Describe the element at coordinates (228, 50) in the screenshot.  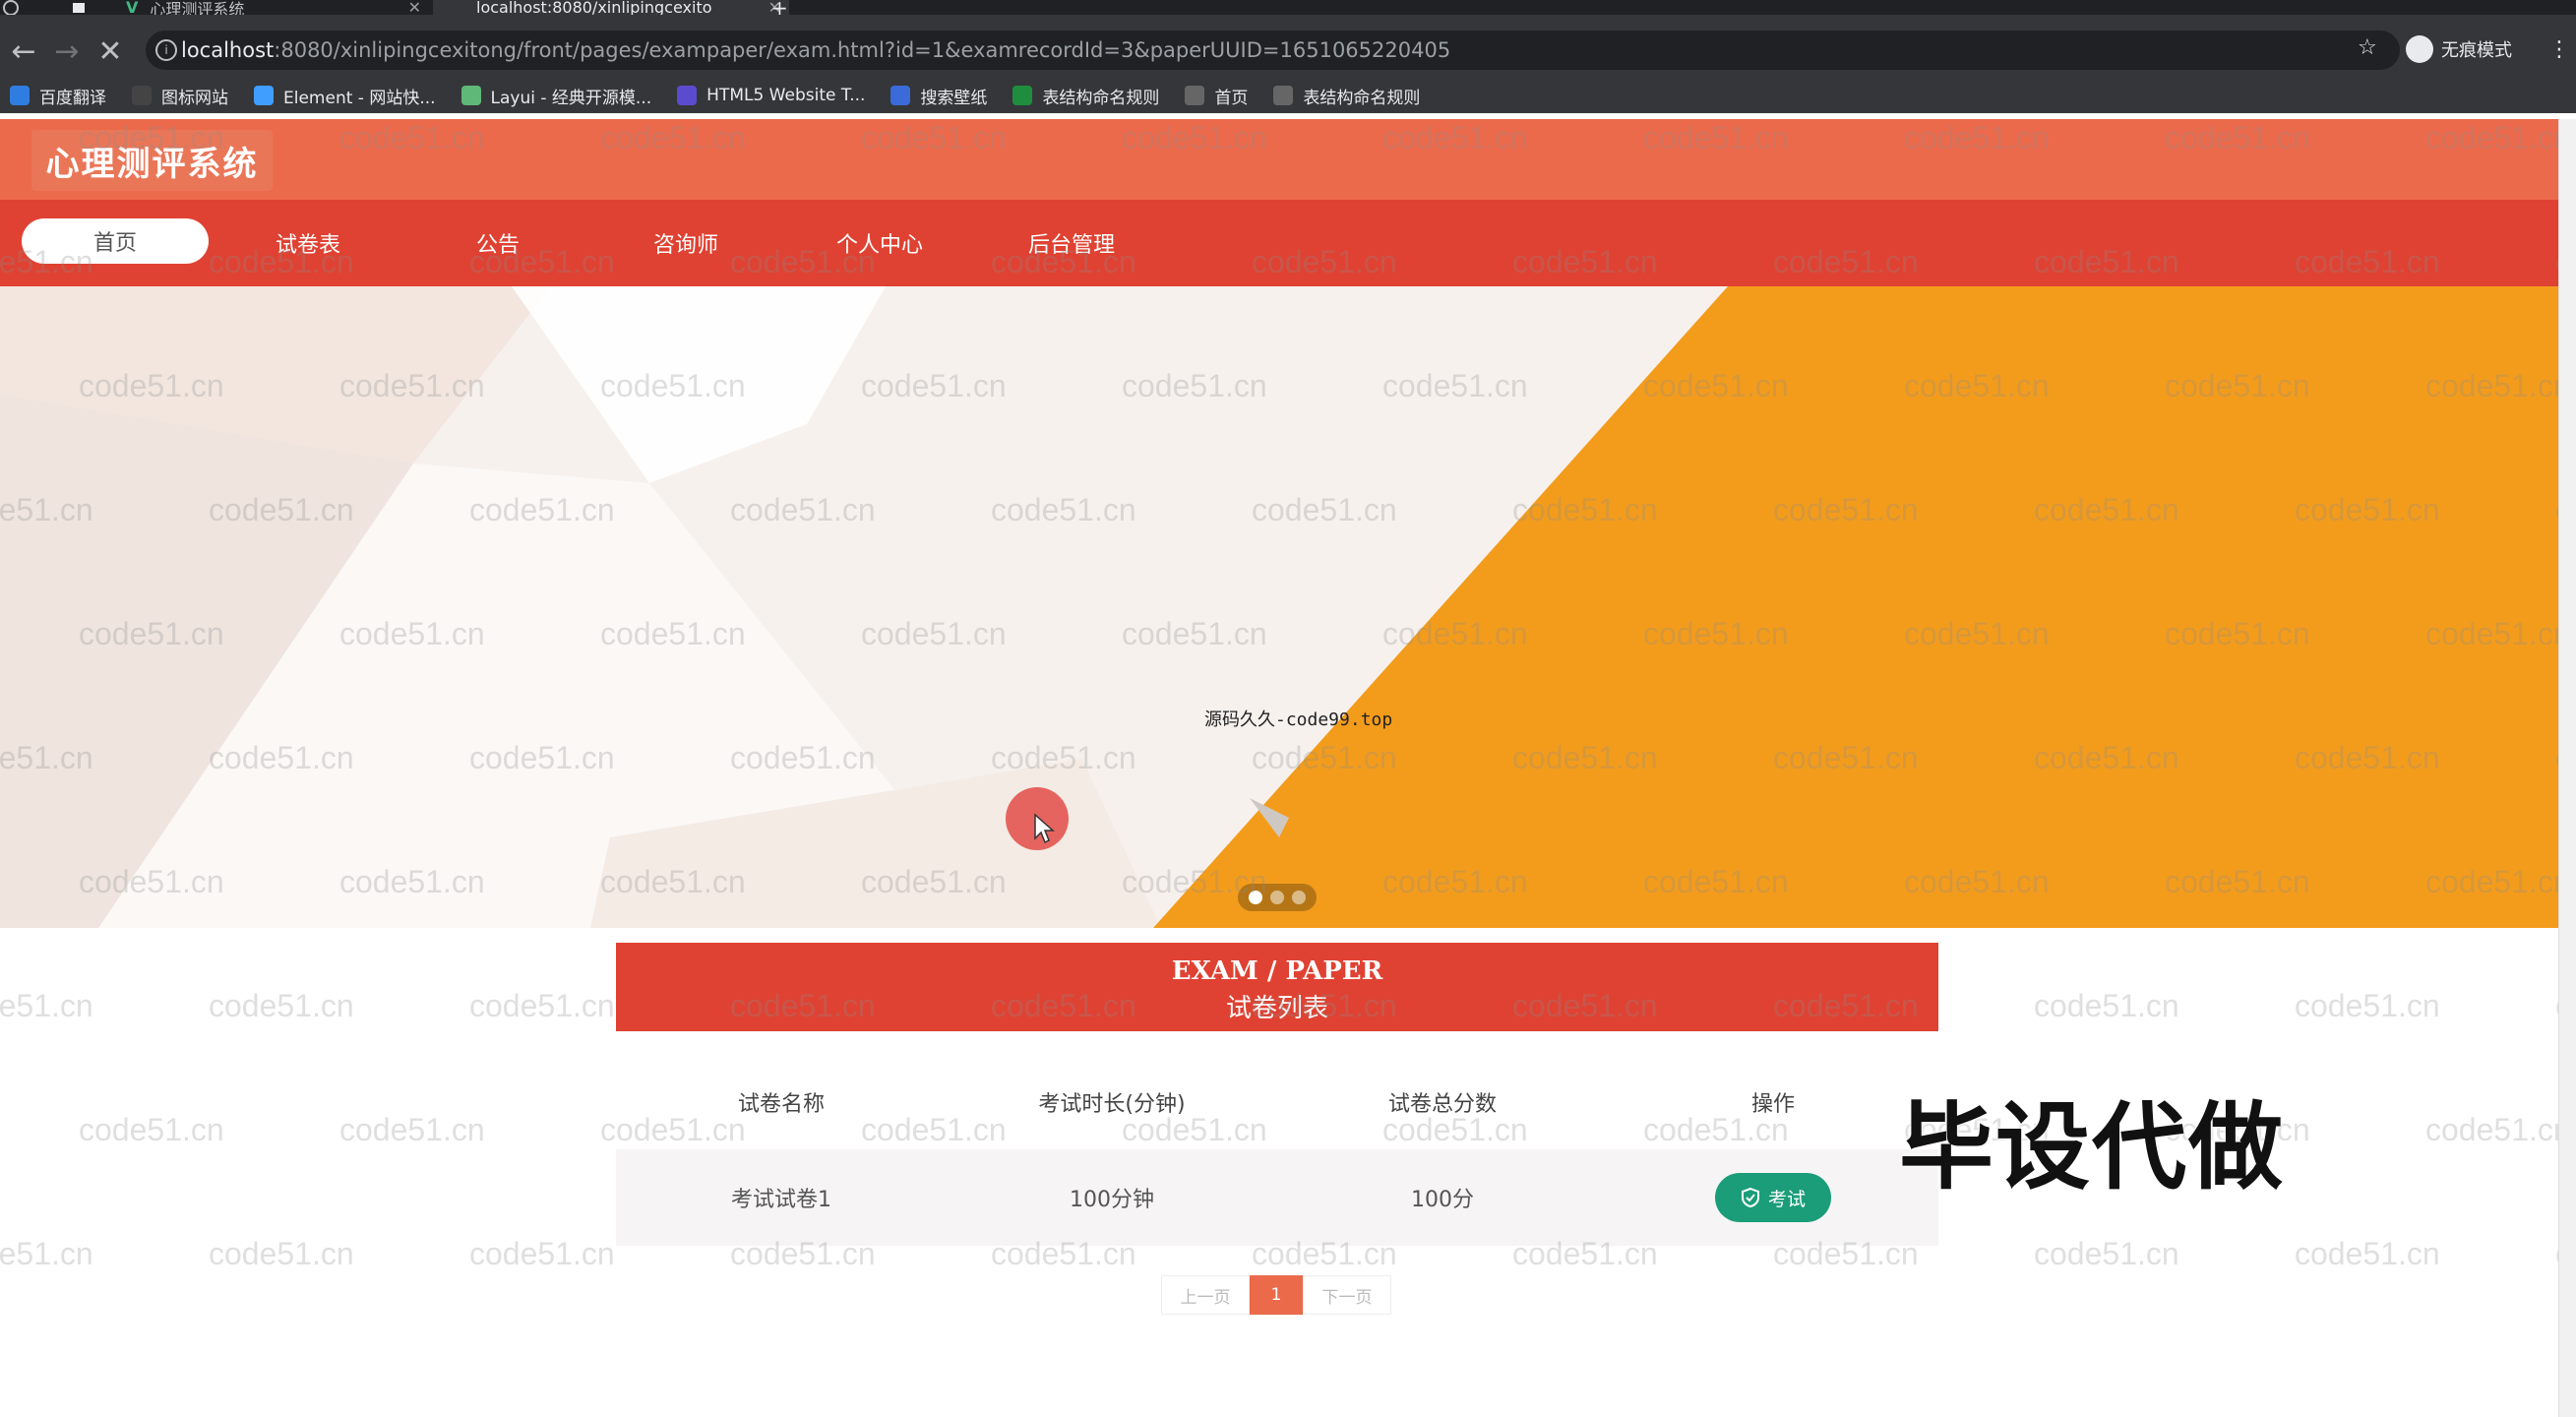
I see `url-host: localhost` at that location.